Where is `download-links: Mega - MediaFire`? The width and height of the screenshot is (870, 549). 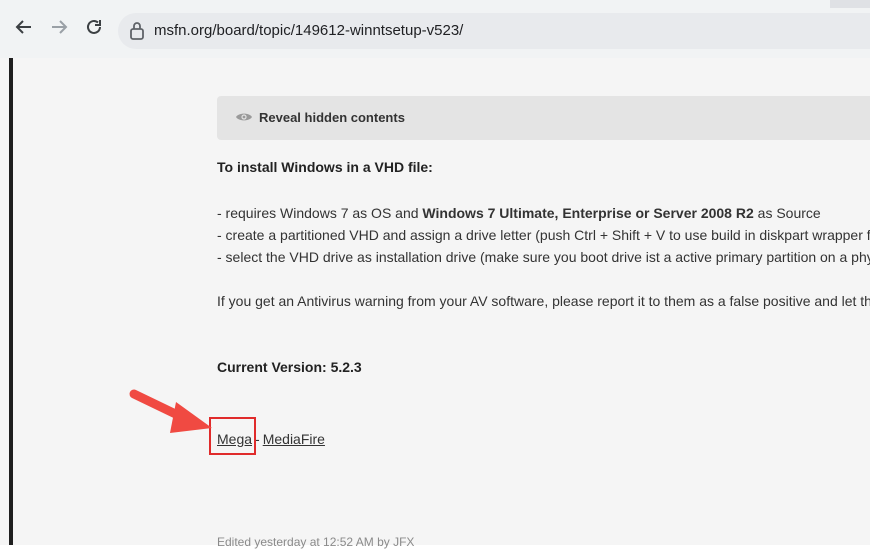 download-links: Mega - MediaFire is located at coordinates (543, 439).